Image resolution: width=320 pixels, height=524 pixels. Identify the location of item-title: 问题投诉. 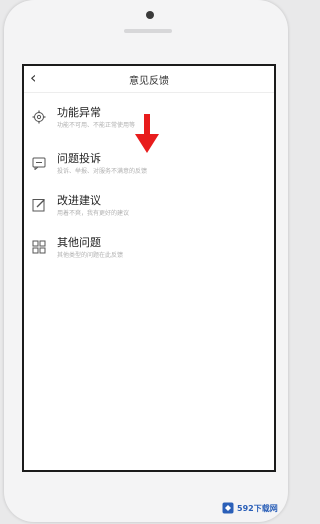
(79, 158).